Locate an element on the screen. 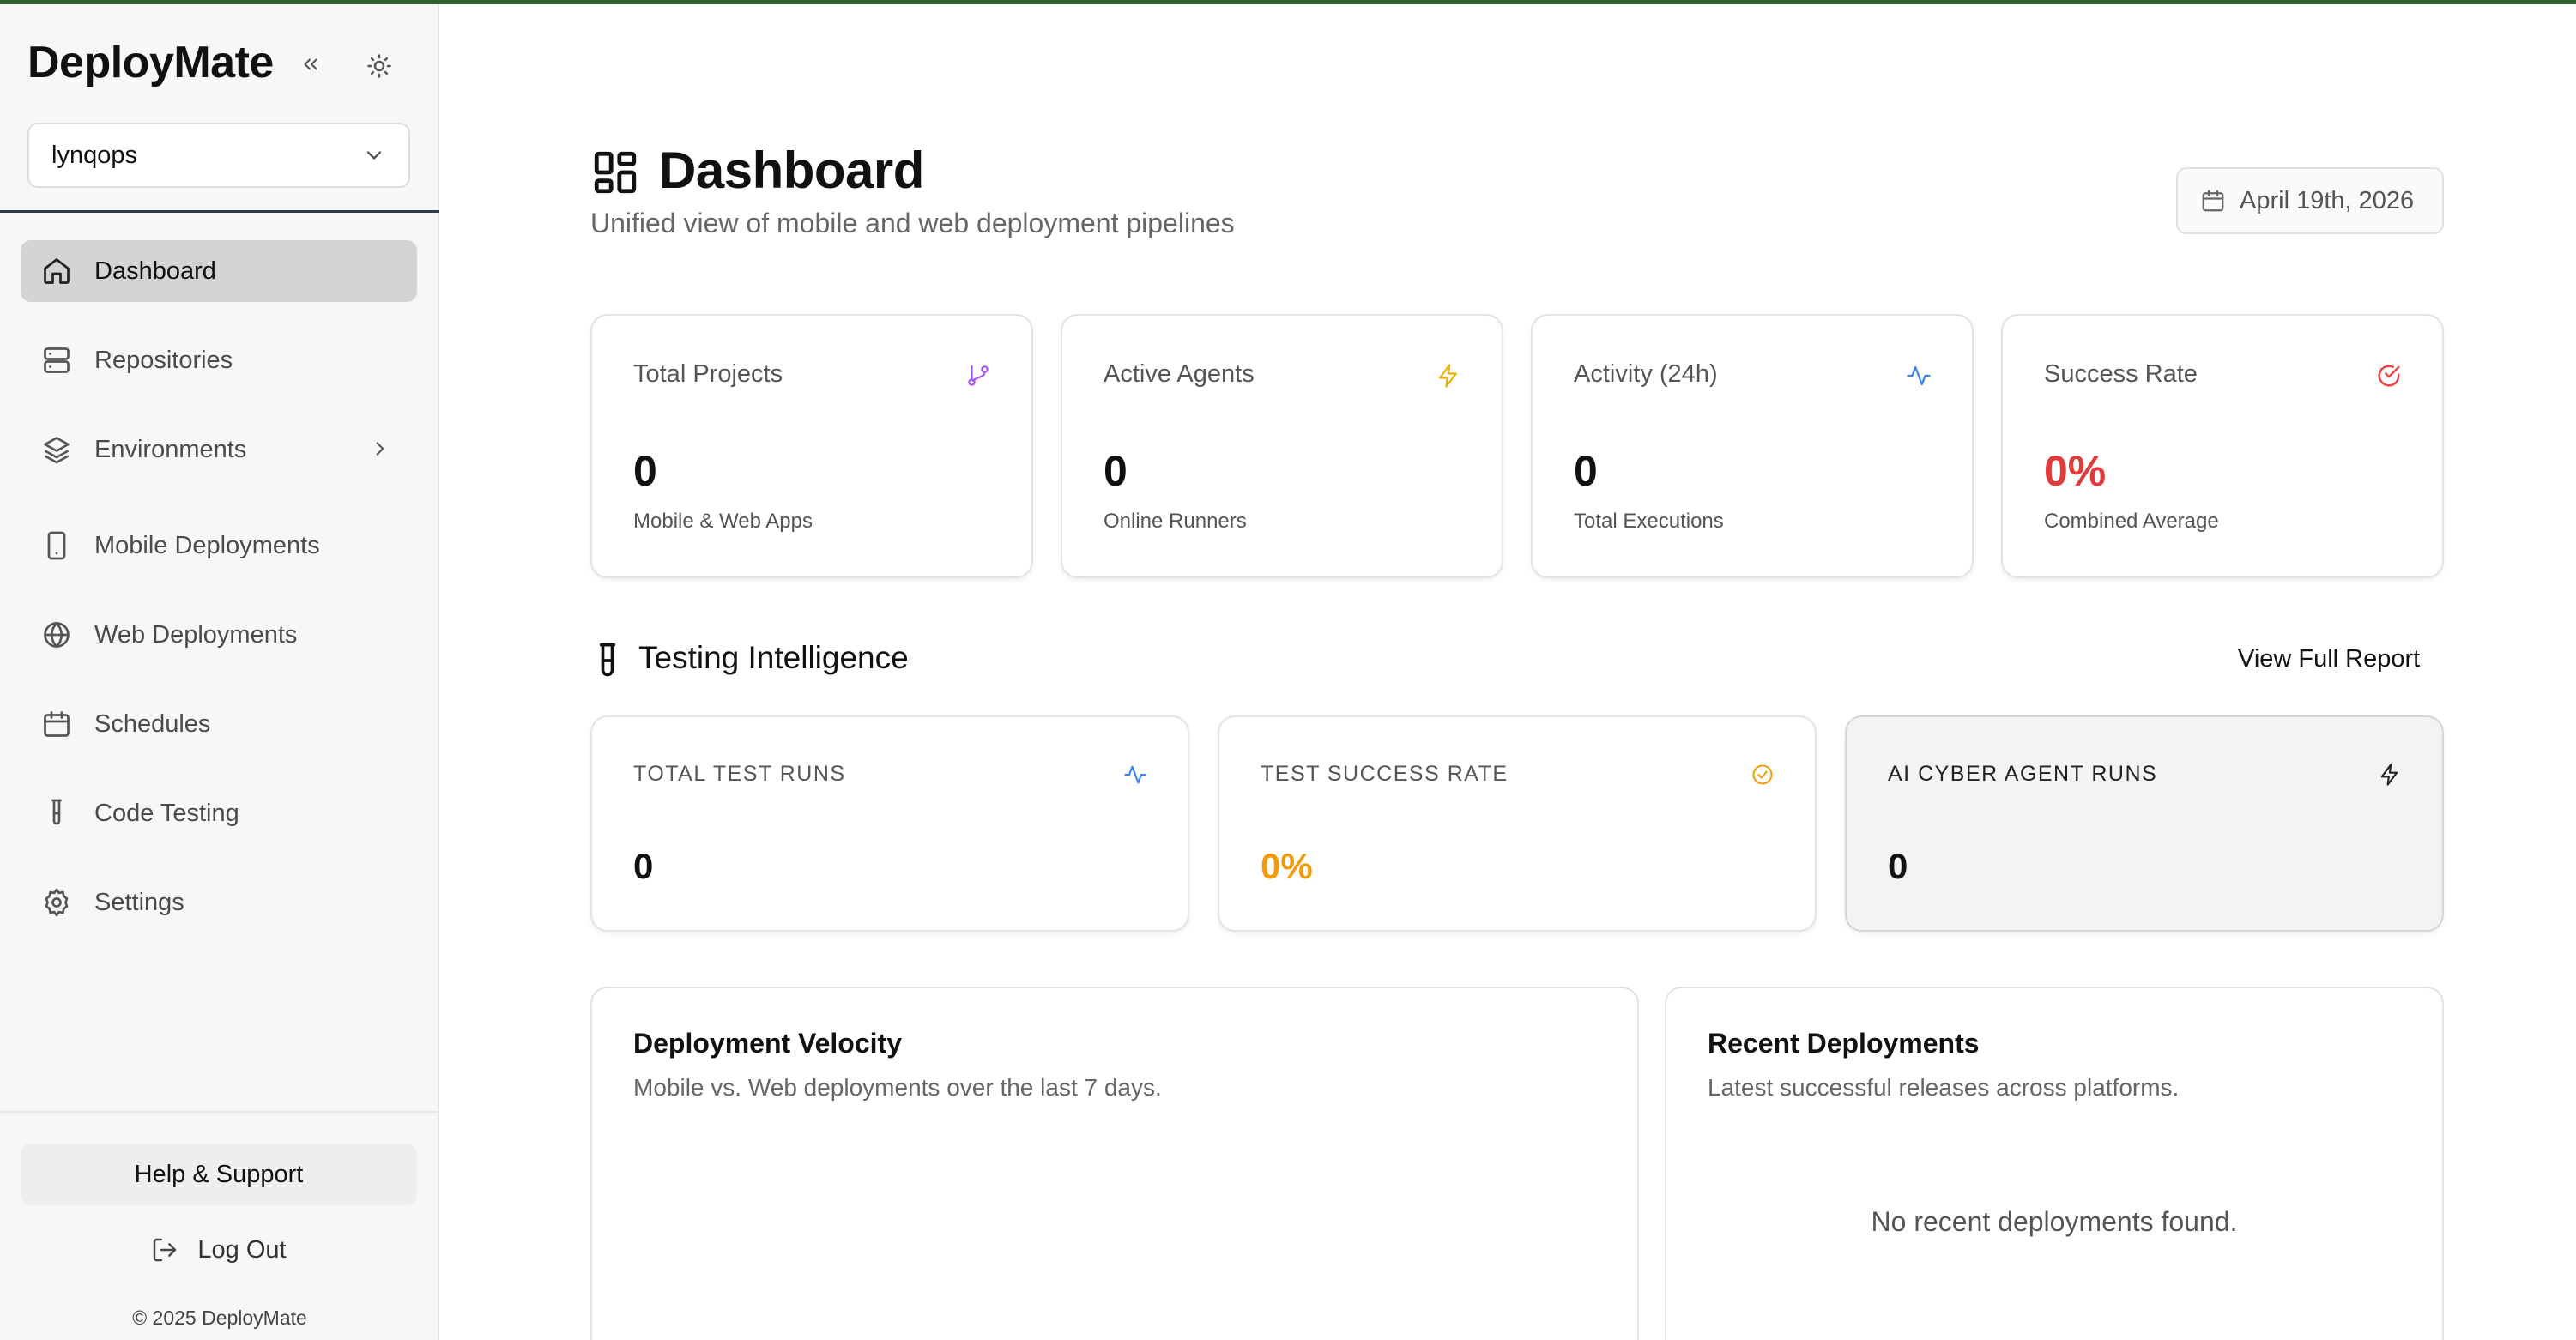 This screenshot has width=2576, height=1340. sidebar-item-mobile-deployments: Mobile Deployments is located at coordinates (219, 545).